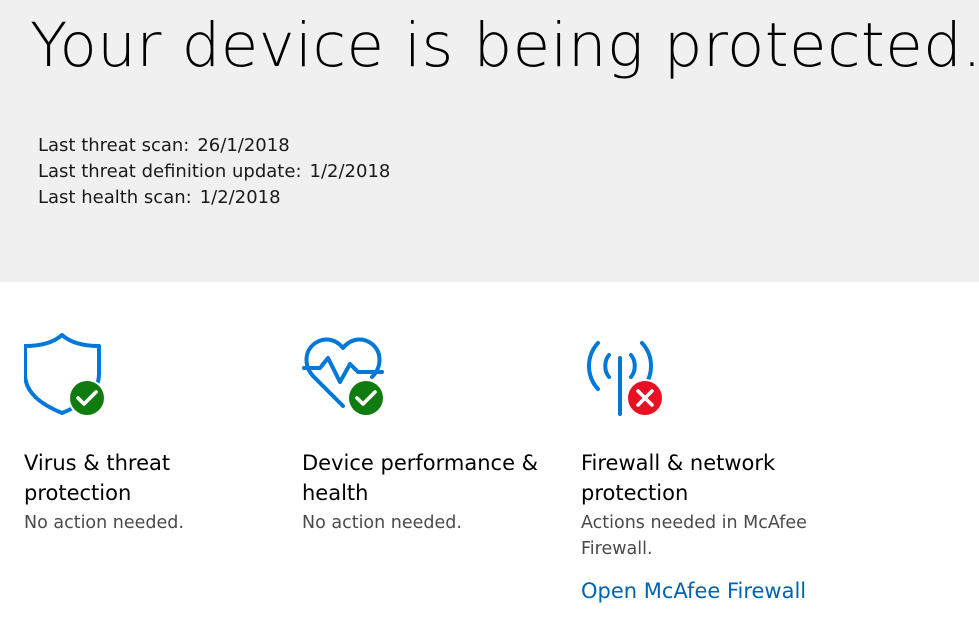  Describe the element at coordinates (693, 591) in the screenshot. I see `open-mcafee-firewall-link: Open McAfee Firewall` at that location.